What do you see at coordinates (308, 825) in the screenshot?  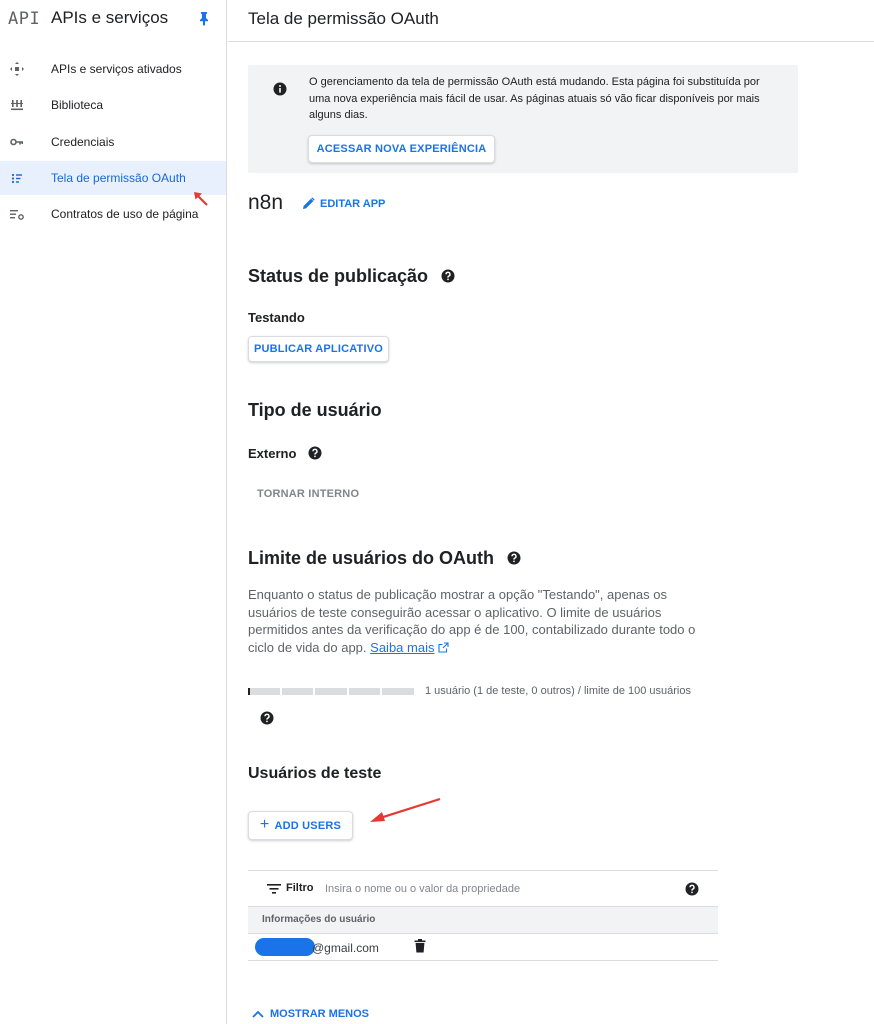 I see `add-users-label: ADD USERS` at bounding box center [308, 825].